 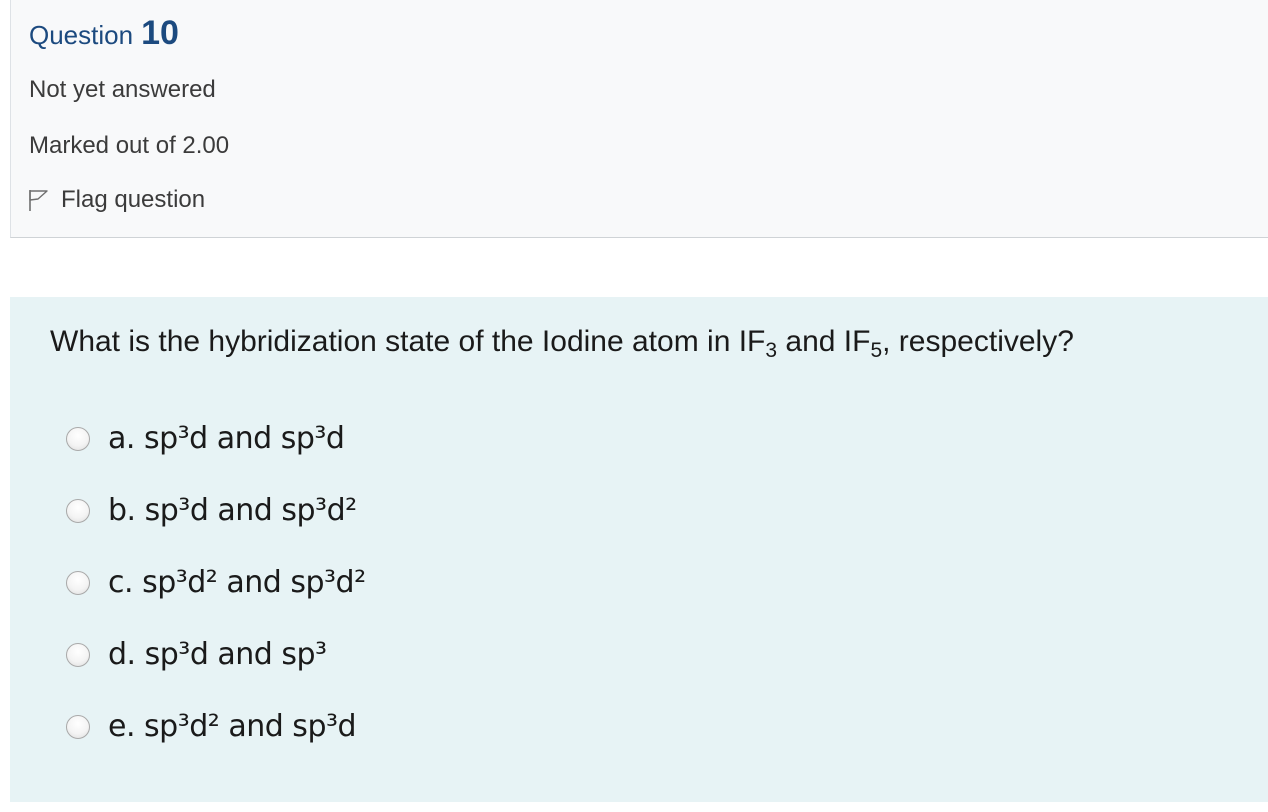 I want to click on answer-label: a. sp³d and sp³d, so click(x=226, y=438).